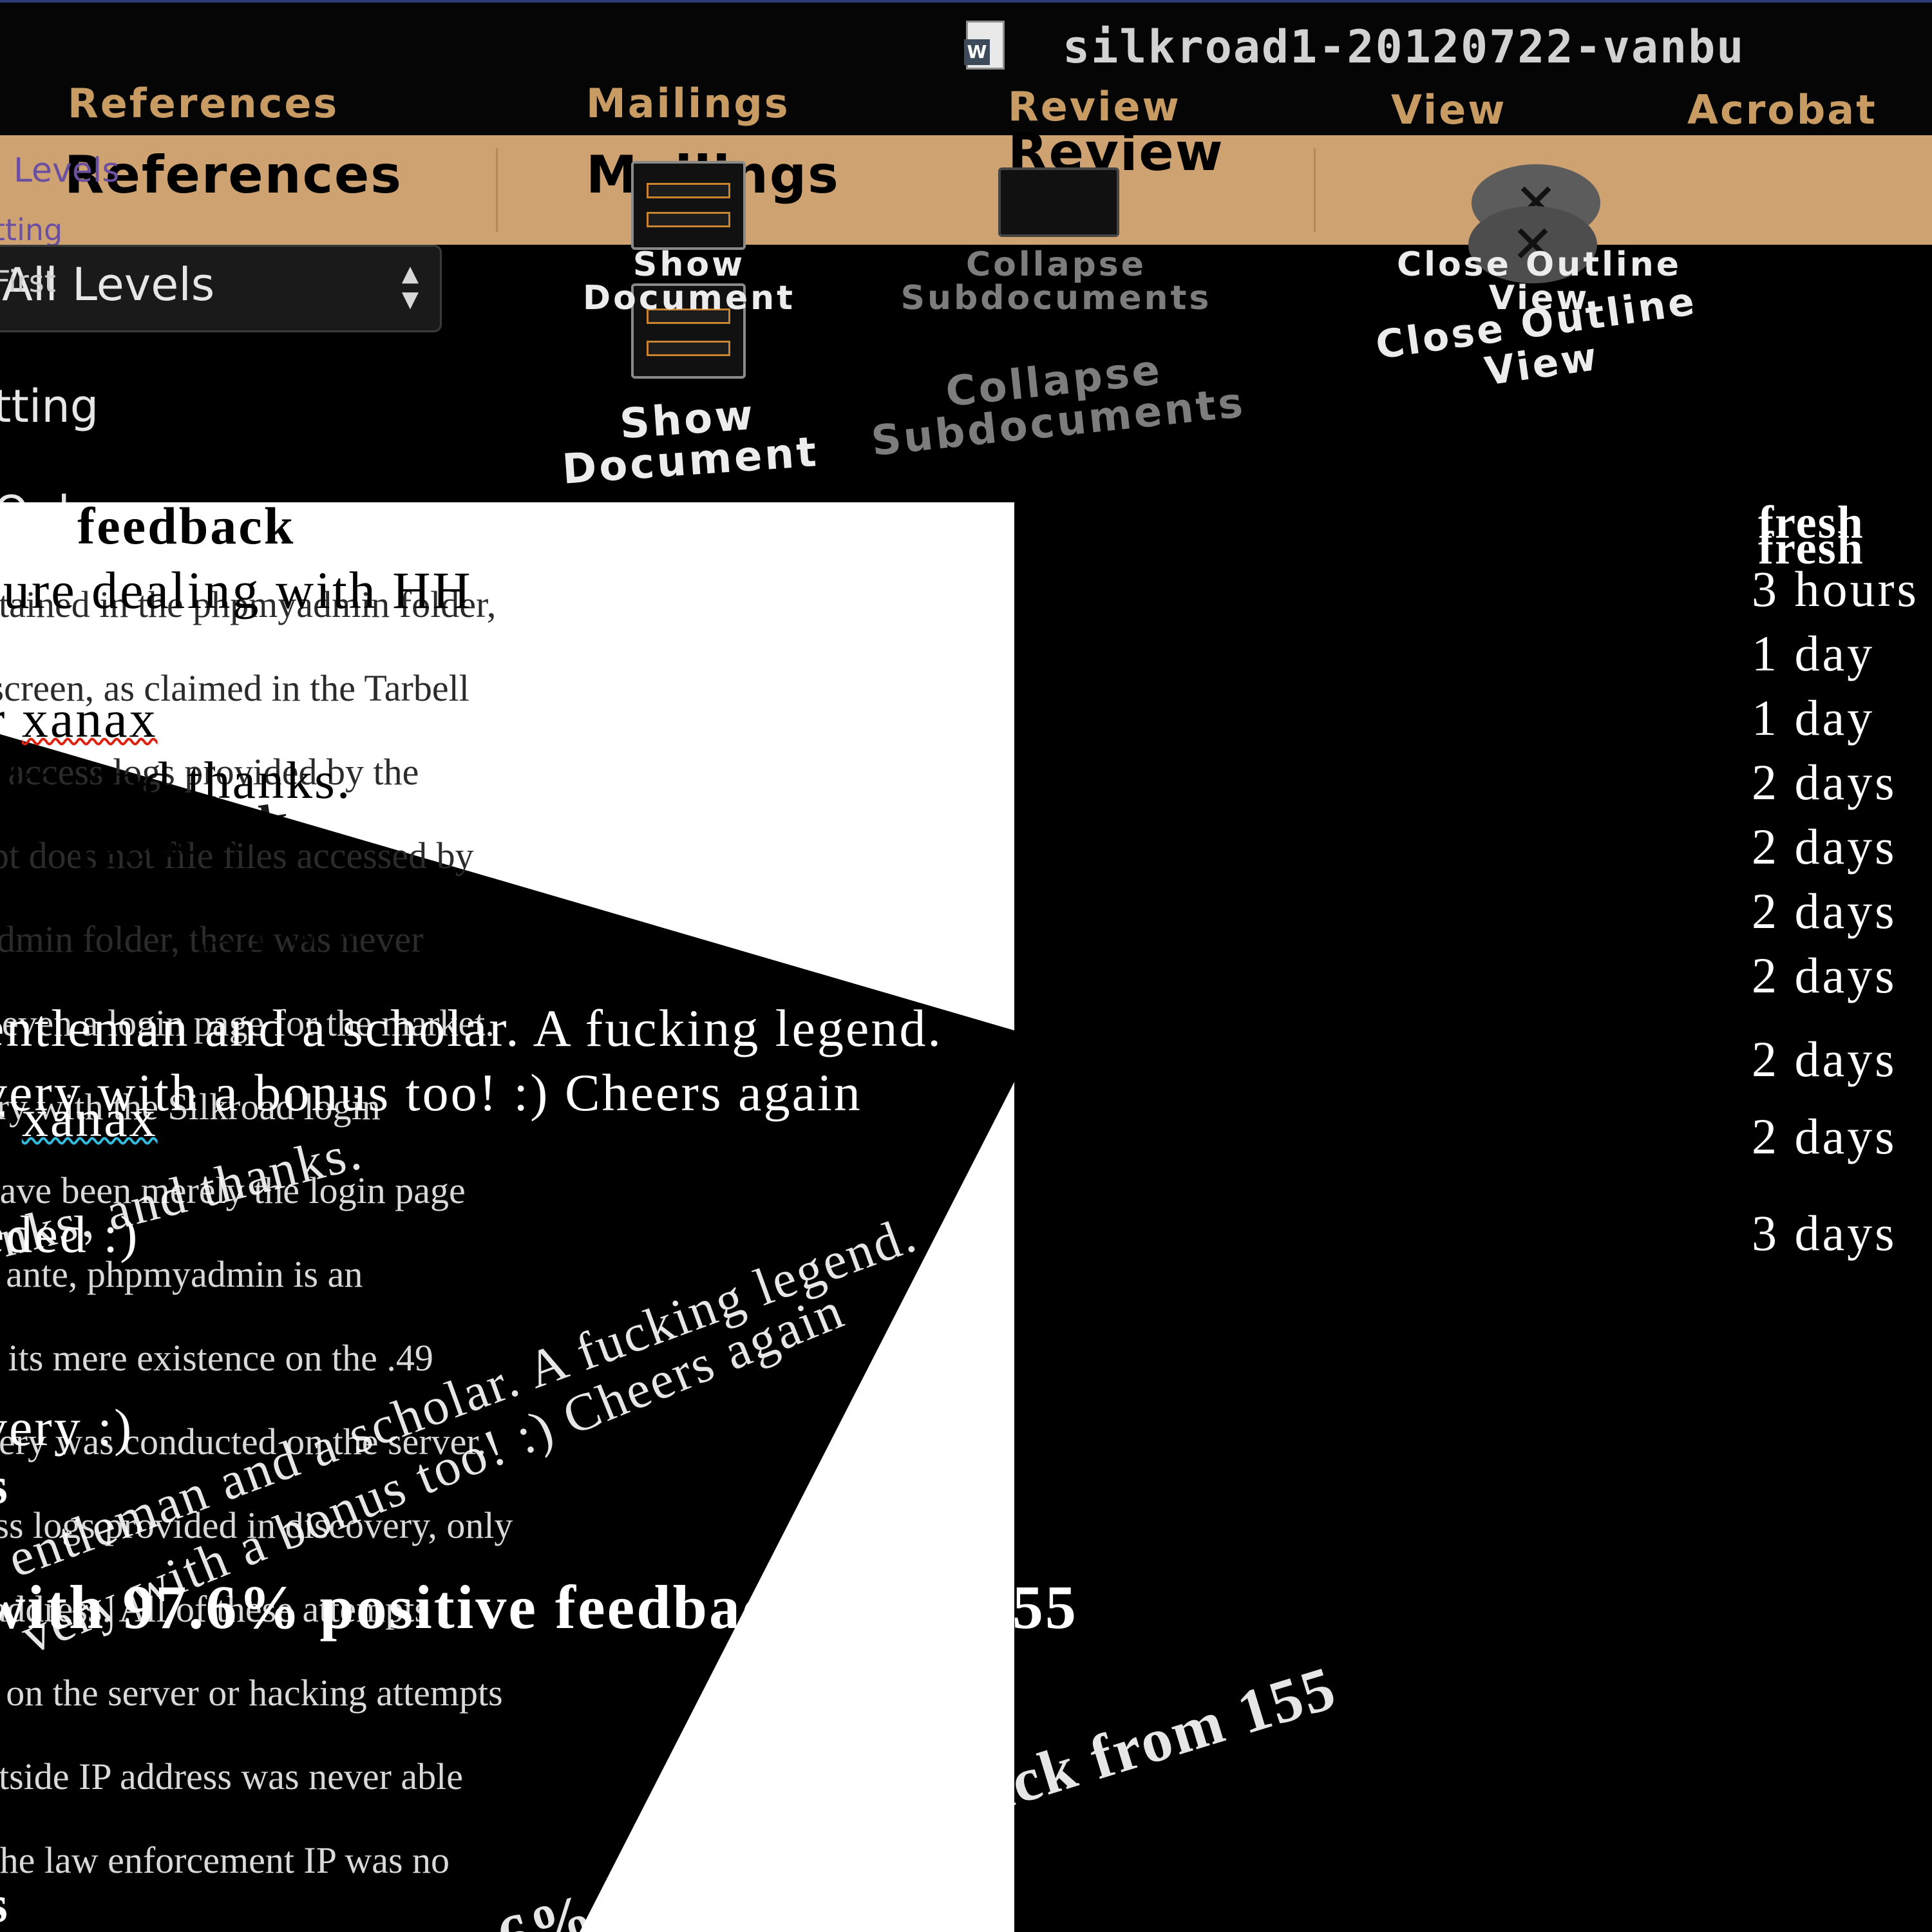 Image resolution: width=1932 pixels, height=1932 pixels. What do you see at coordinates (1448, 109) in the screenshot?
I see `tab-view: View` at bounding box center [1448, 109].